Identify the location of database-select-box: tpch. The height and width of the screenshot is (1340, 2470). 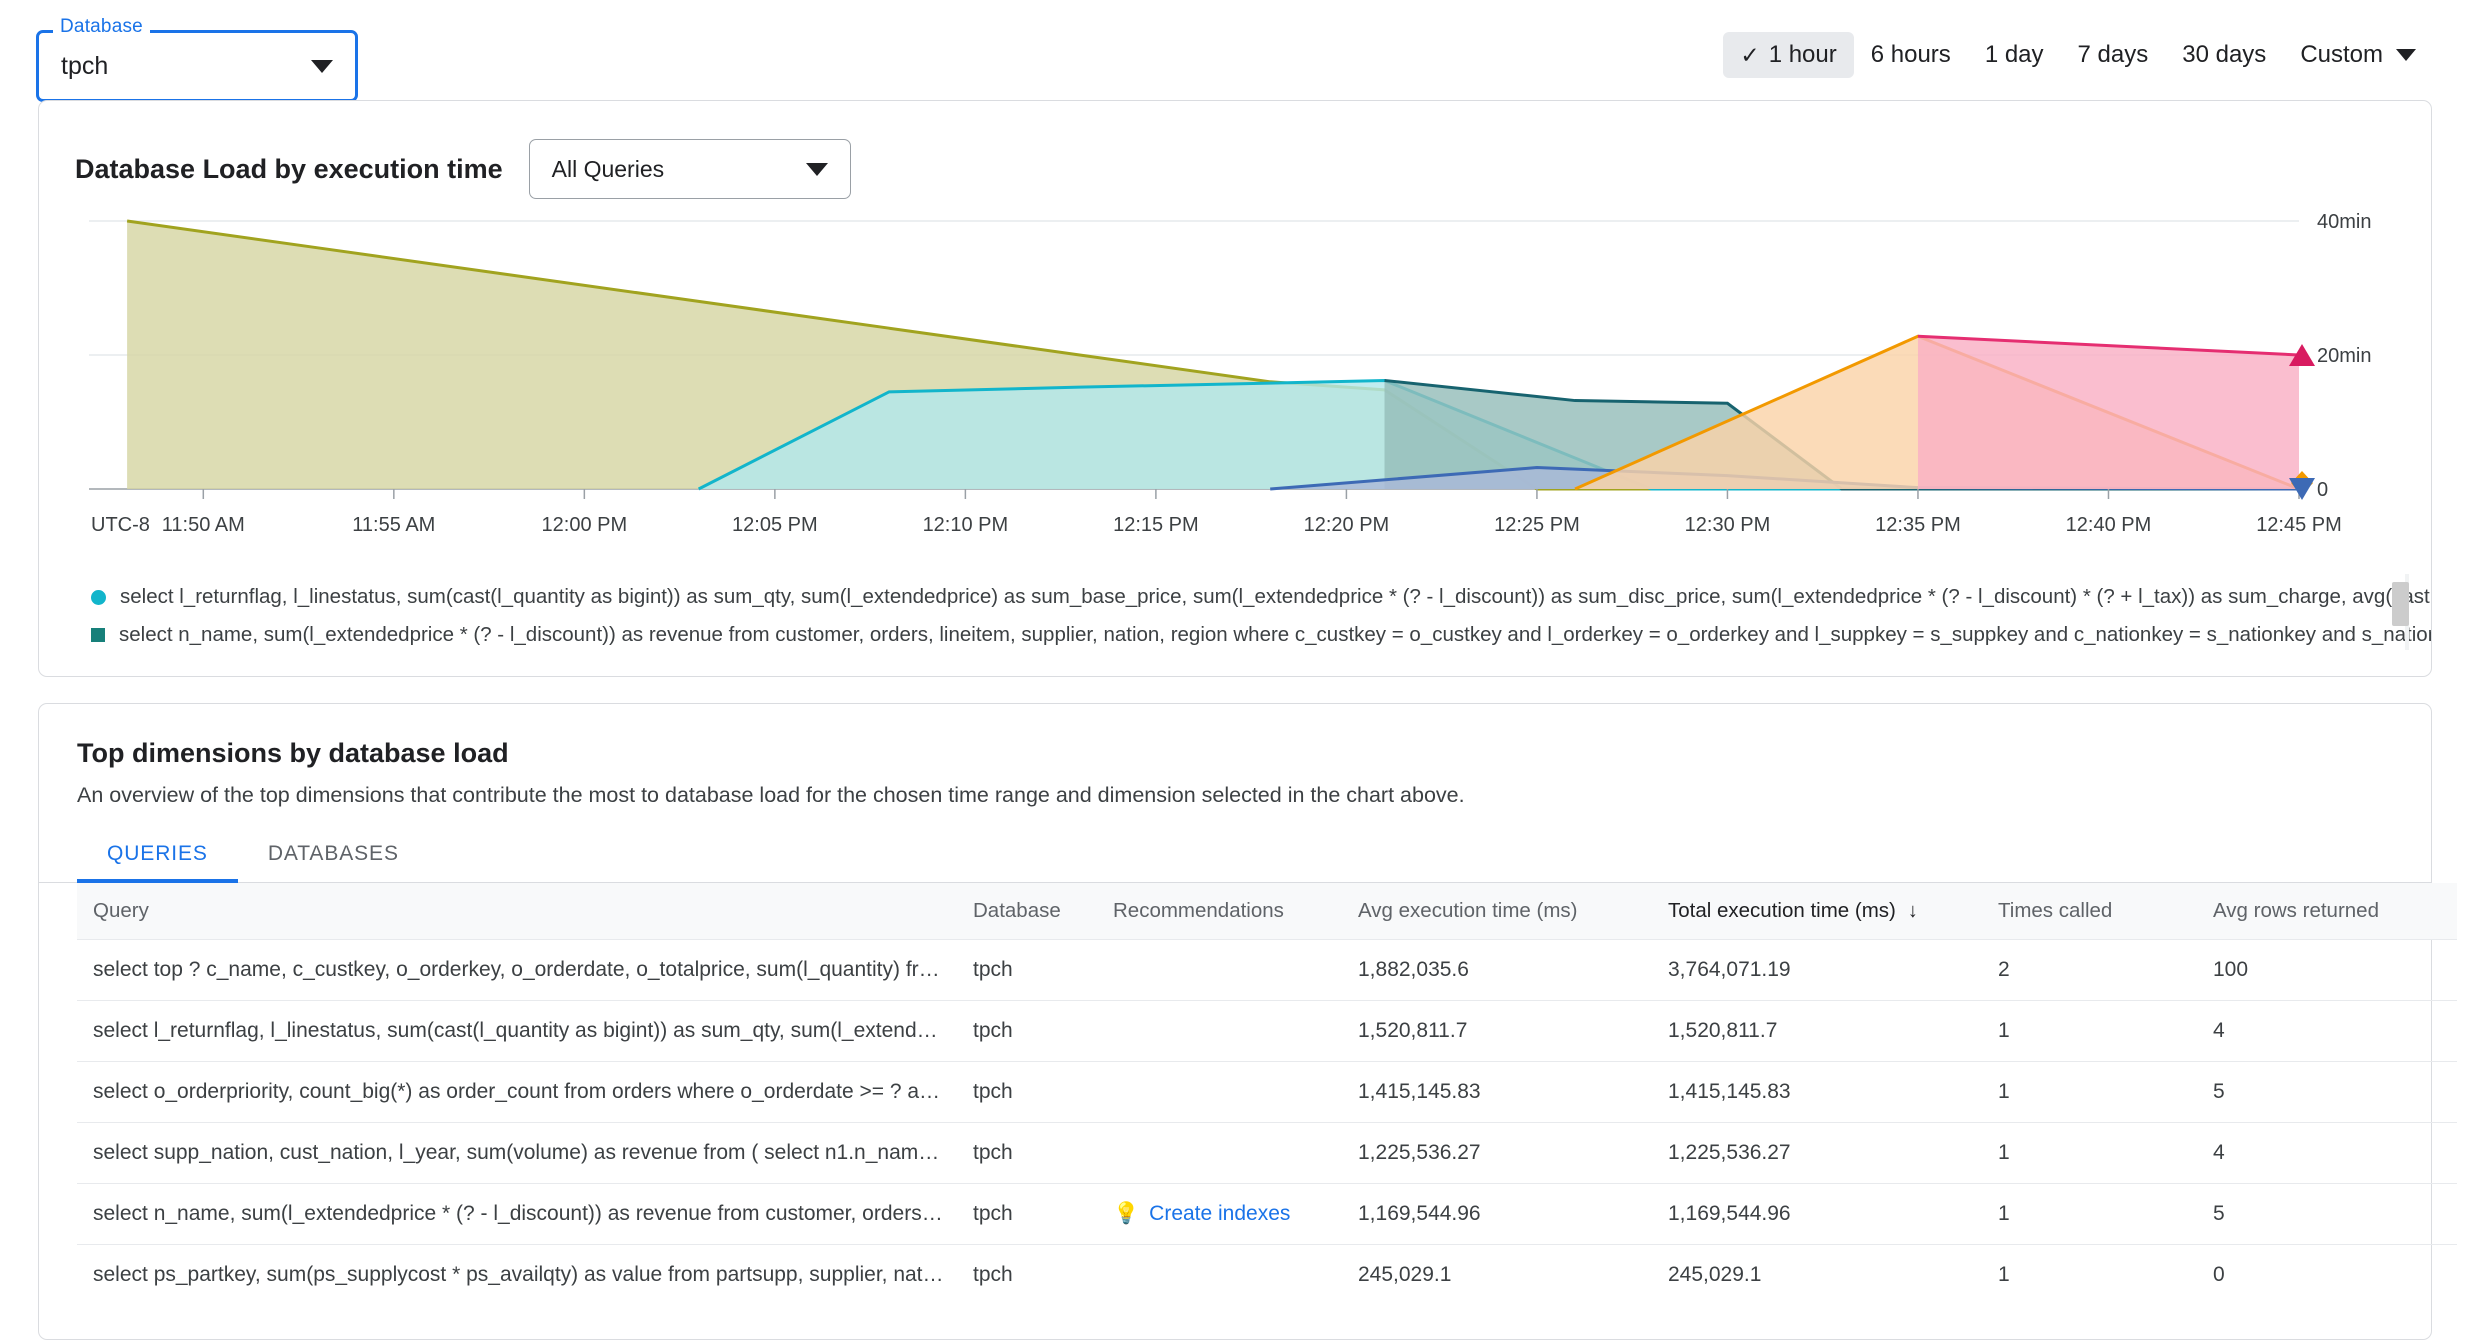
(197, 66).